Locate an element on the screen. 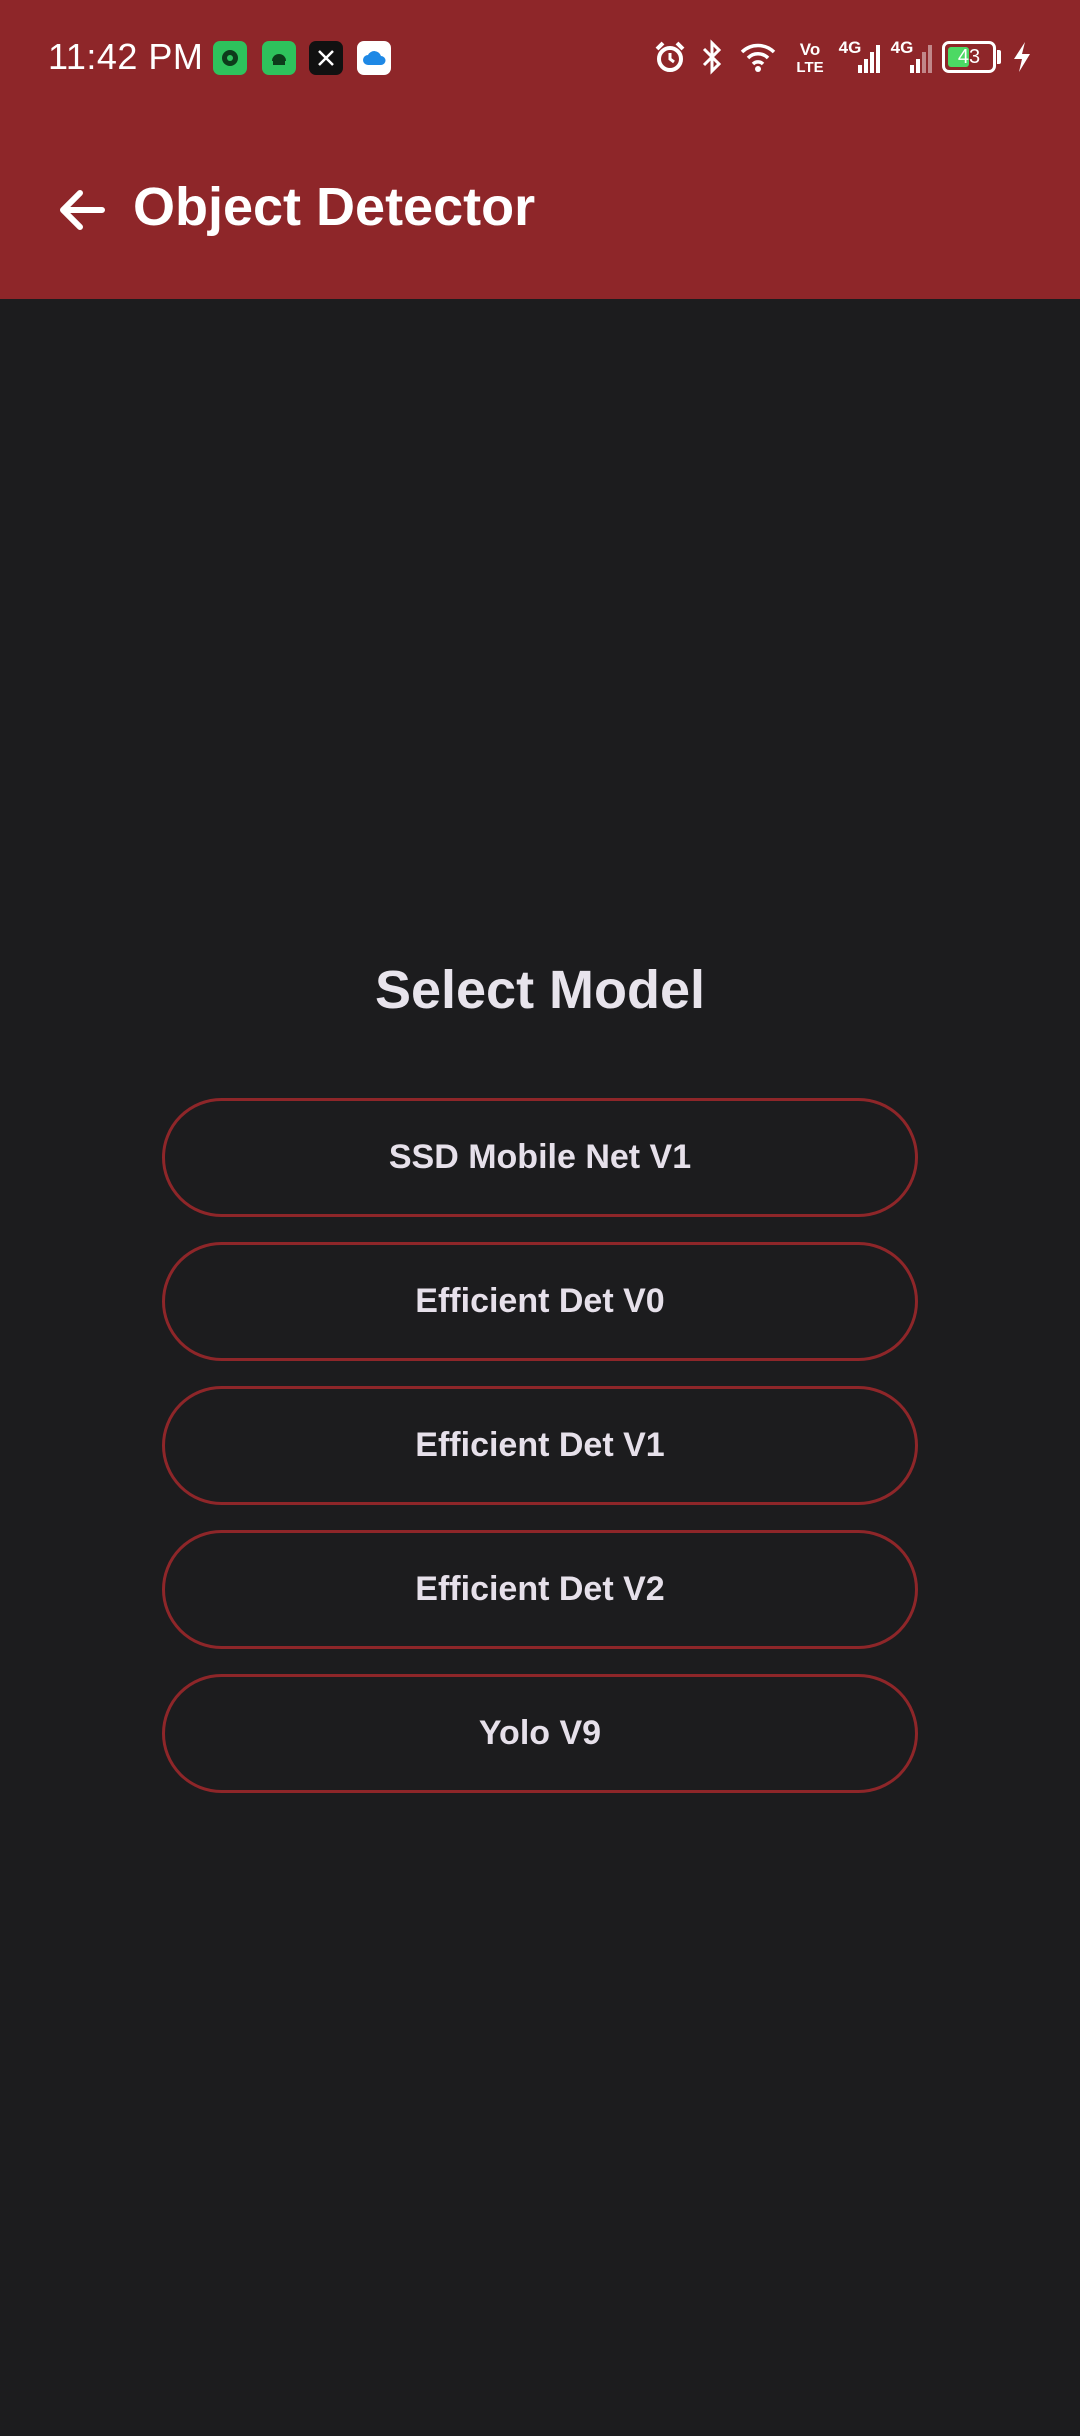 Image resolution: width=1080 pixels, height=2436 pixels. app-bar: Object Detector is located at coordinates (540, 208).